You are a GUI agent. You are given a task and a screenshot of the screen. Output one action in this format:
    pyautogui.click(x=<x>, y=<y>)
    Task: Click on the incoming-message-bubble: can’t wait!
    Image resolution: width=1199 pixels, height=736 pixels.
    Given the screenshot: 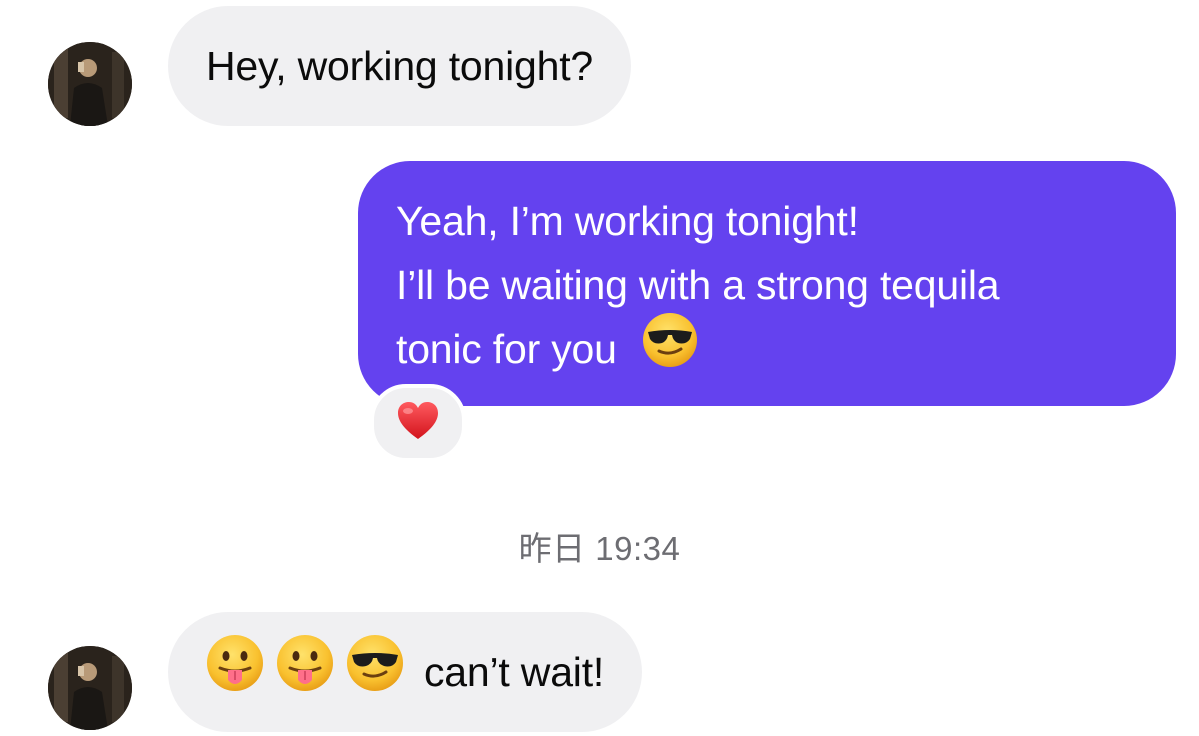 What is the action you would take?
    pyautogui.click(x=405, y=672)
    